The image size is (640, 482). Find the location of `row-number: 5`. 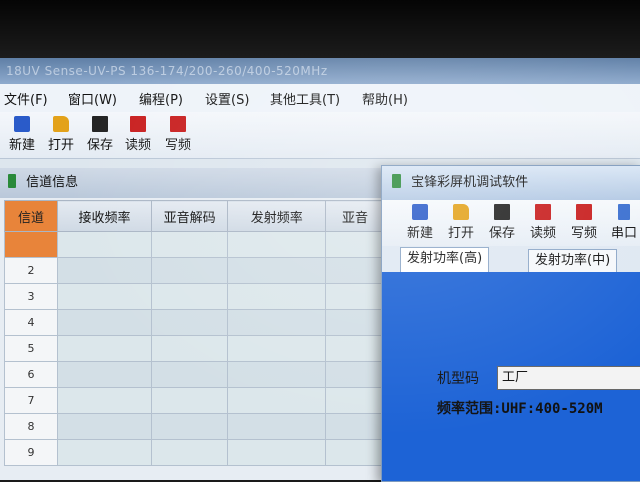

row-number: 5 is located at coordinates (31, 348).